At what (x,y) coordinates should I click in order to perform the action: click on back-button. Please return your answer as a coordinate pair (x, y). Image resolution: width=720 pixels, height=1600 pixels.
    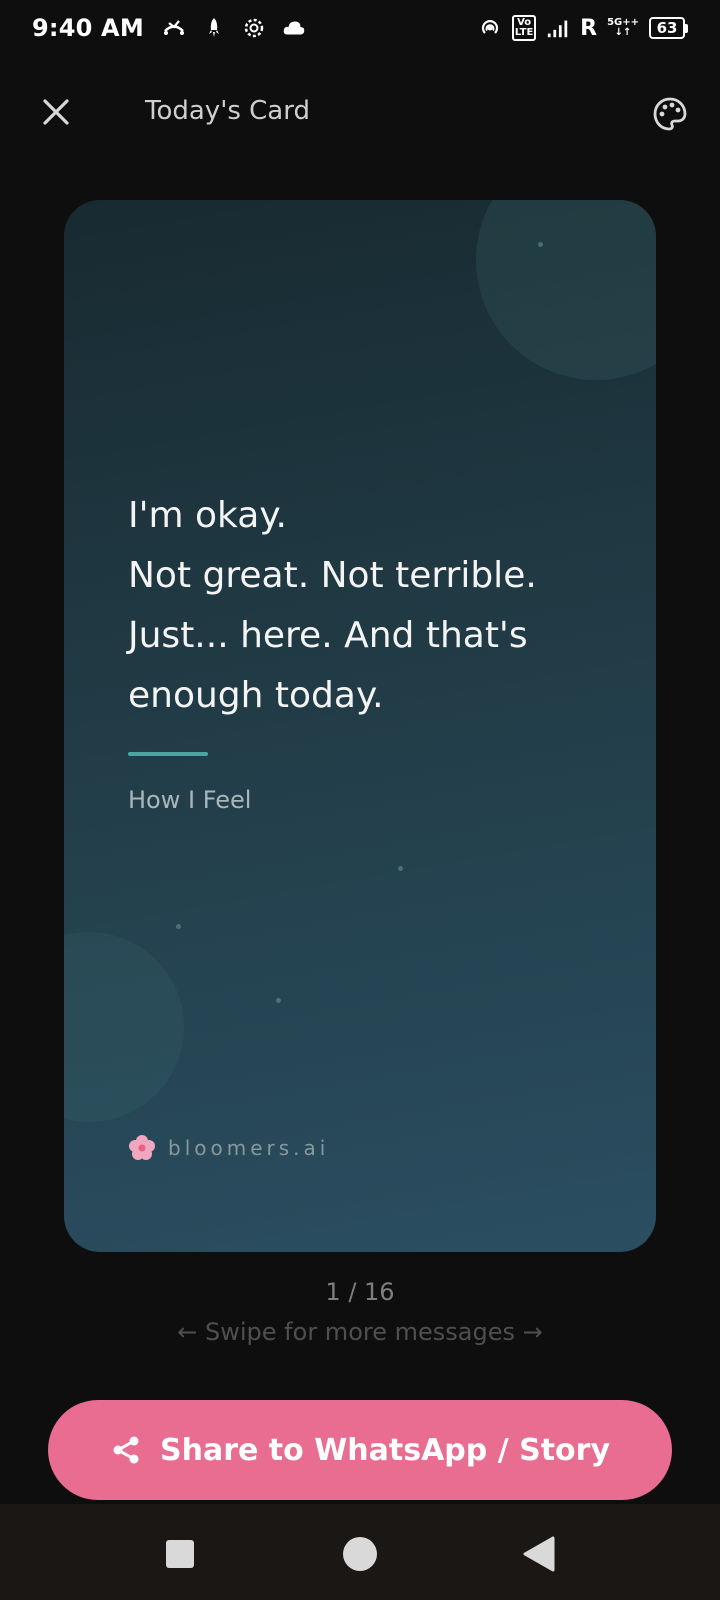
    Looking at the image, I should click on (540, 1554).